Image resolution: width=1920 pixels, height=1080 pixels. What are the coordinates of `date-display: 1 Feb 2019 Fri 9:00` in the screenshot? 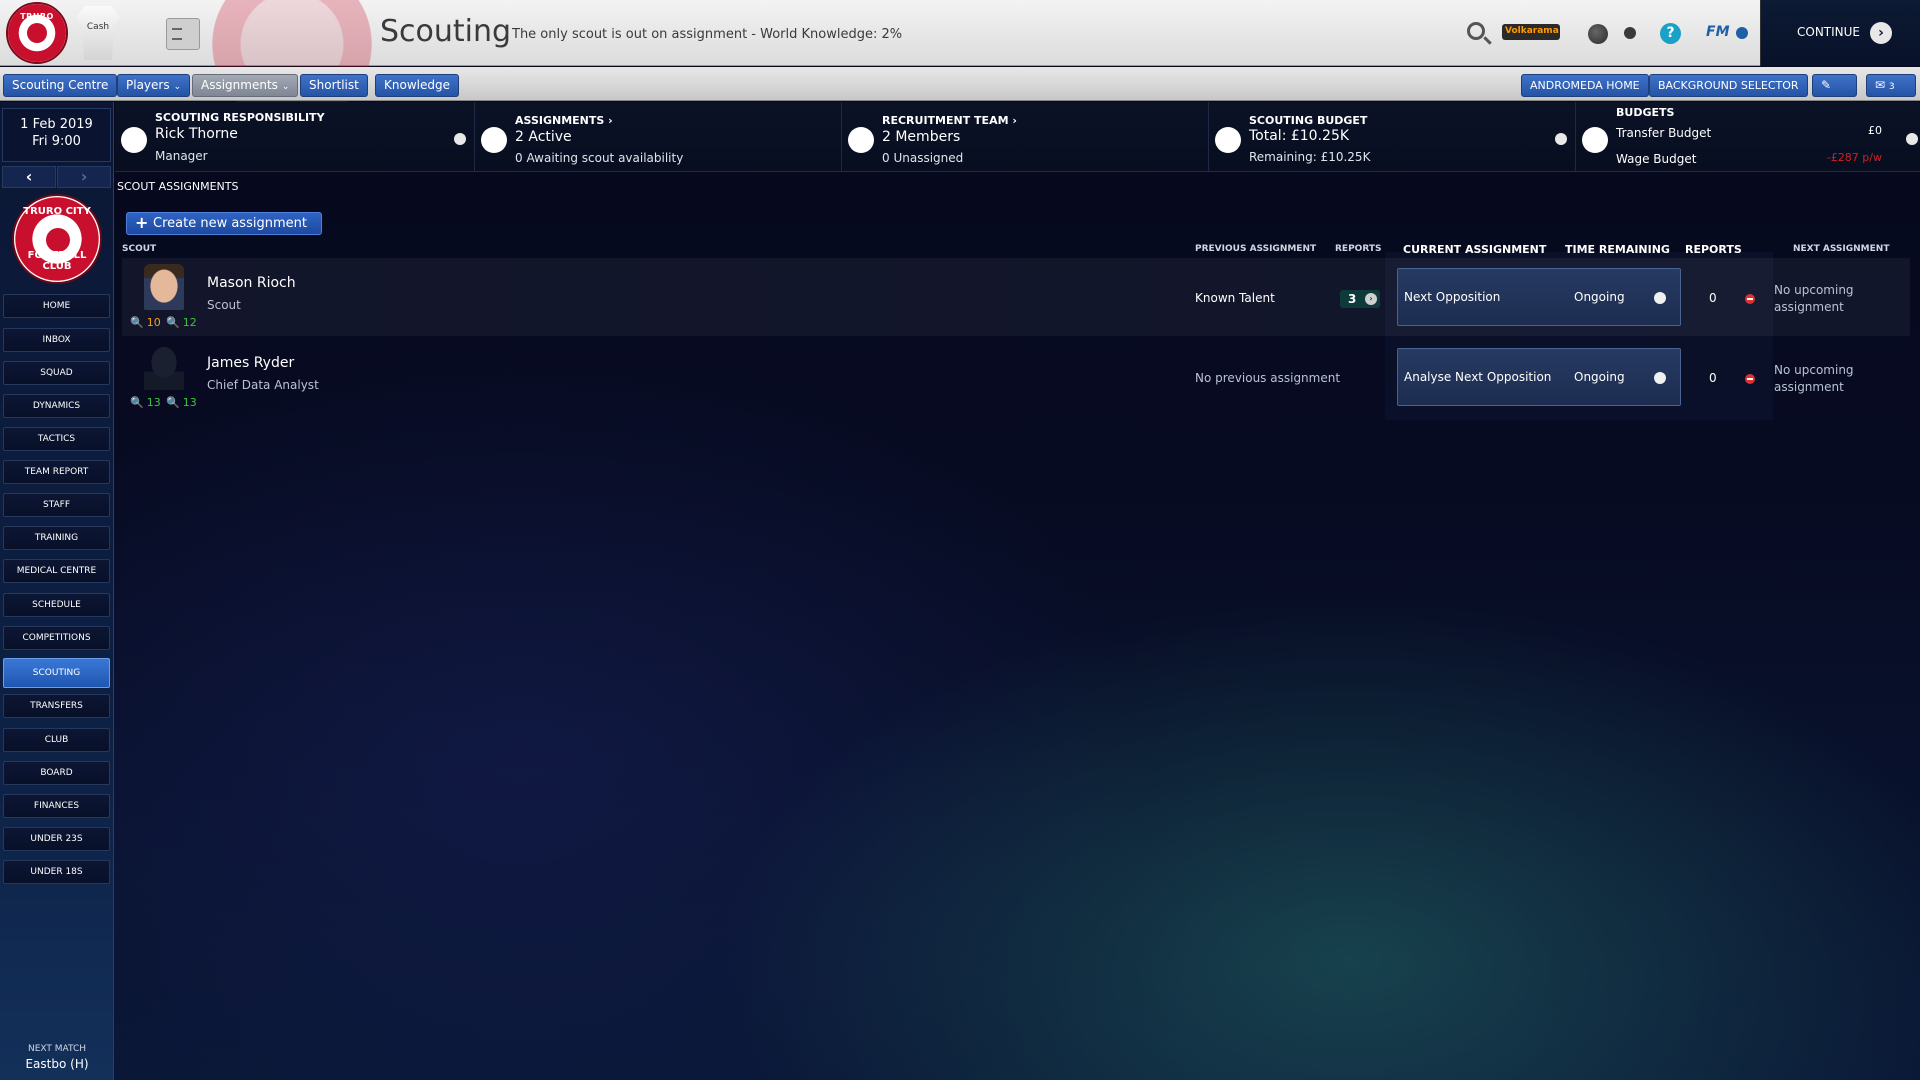 It's located at (56, 135).